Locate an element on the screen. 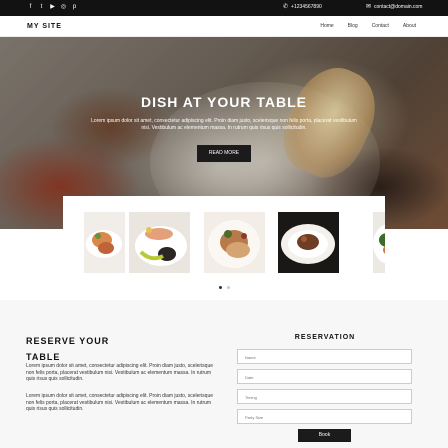  youtube-icon: ▶ is located at coordinates (52, 7).